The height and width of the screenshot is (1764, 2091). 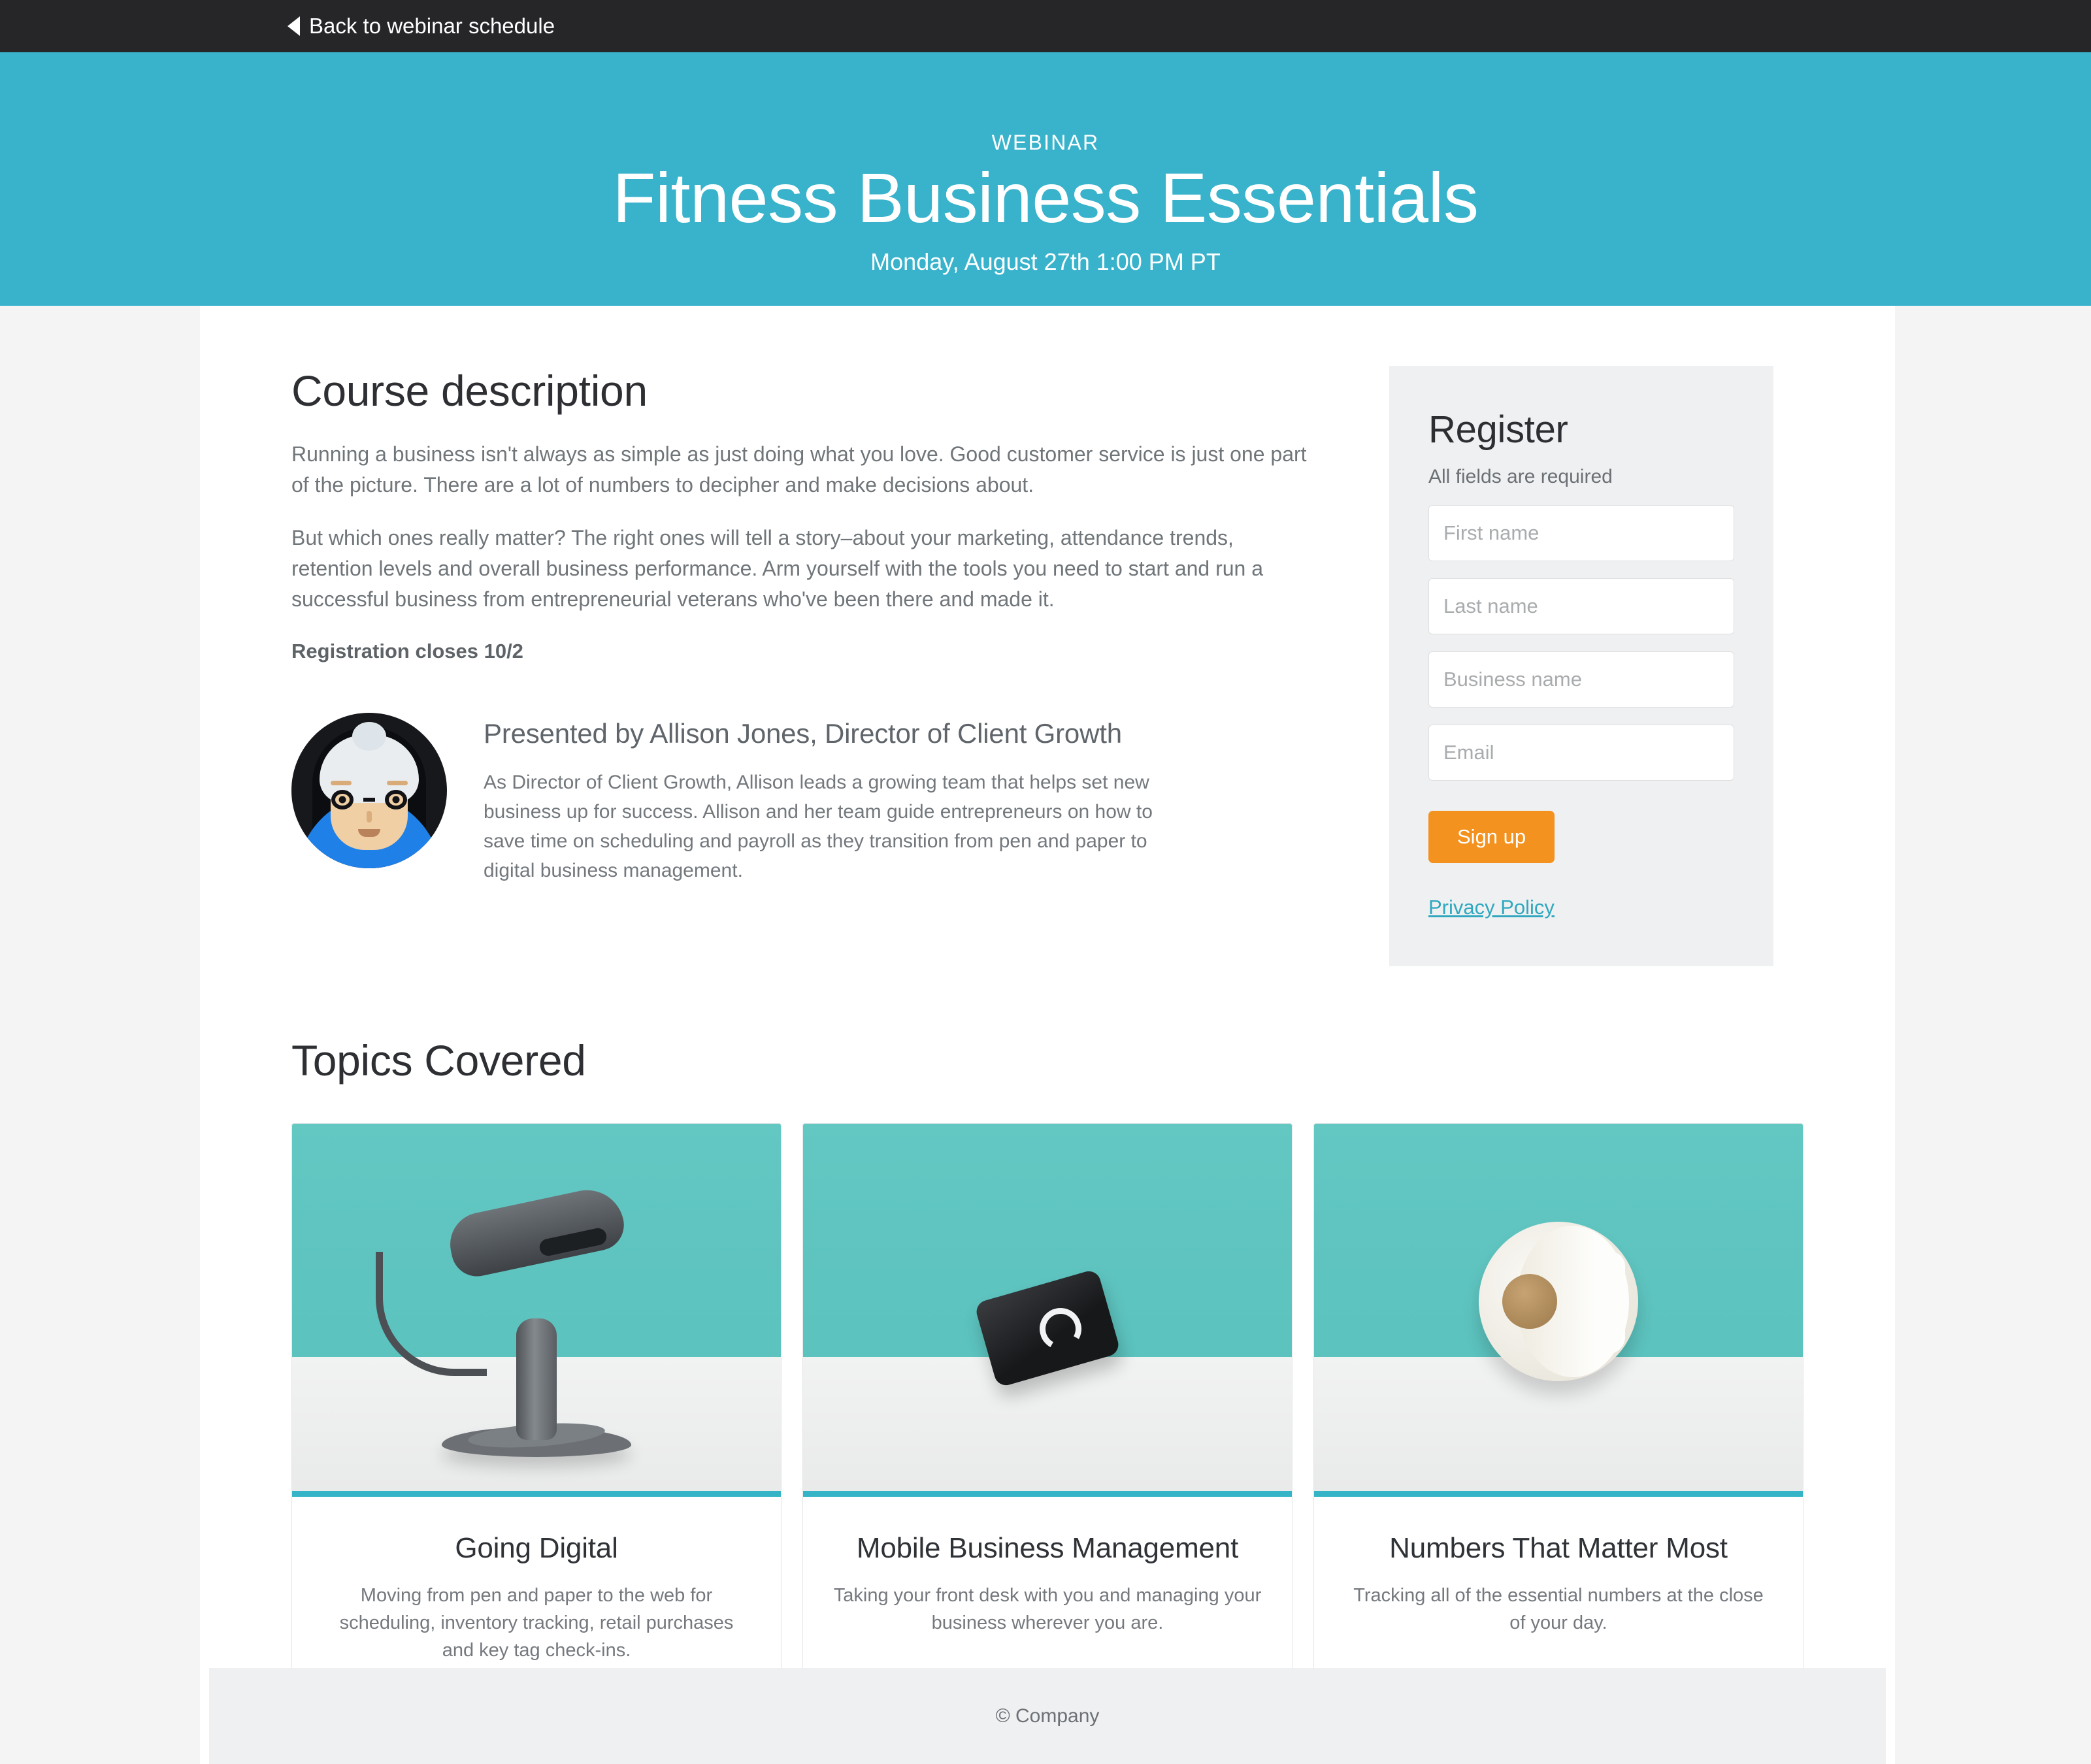 What do you see at coordinates (1529, 1301) in the screenshot?
I see `label-roll-core` at bounding box center [1529, 1301].